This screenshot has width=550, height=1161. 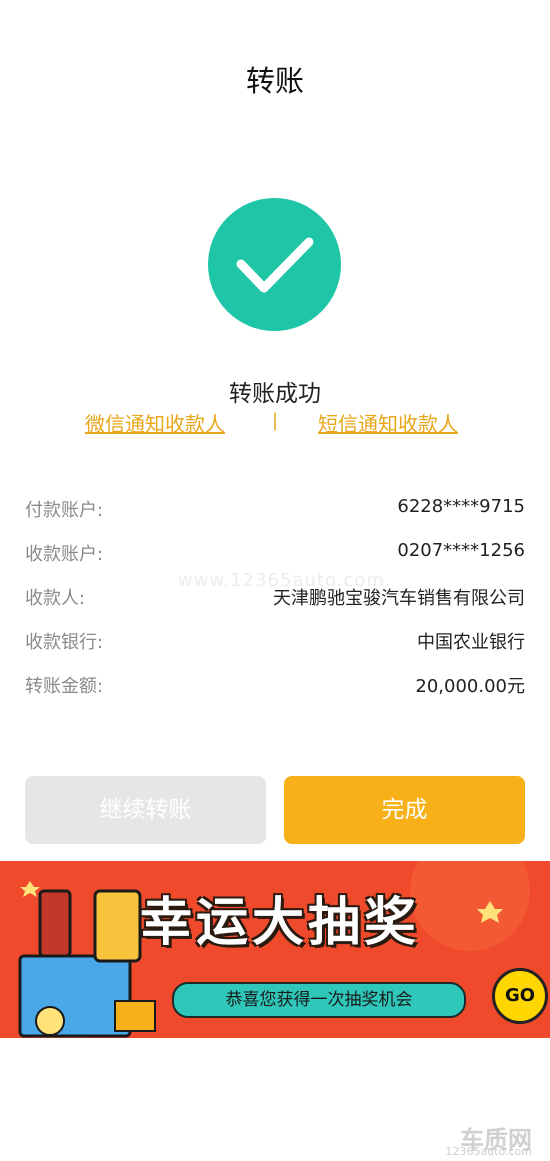 What do you see at coordinates (488, 1151) in the screenshot?
I see `footer-url: 12365auto.com` at bounding box center [488, 1151].